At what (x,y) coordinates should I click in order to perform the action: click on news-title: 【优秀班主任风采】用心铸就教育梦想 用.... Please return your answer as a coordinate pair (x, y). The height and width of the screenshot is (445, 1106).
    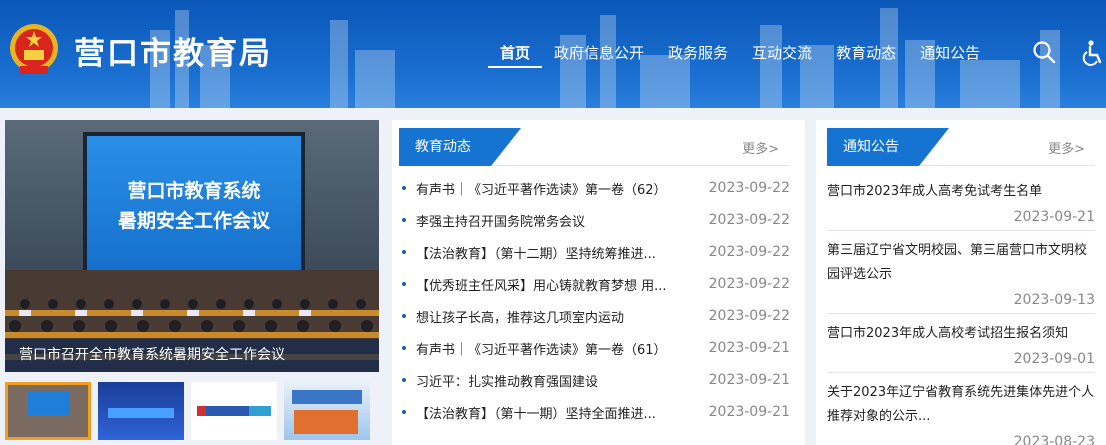
    Looking at the image, I should click on (559, 284).